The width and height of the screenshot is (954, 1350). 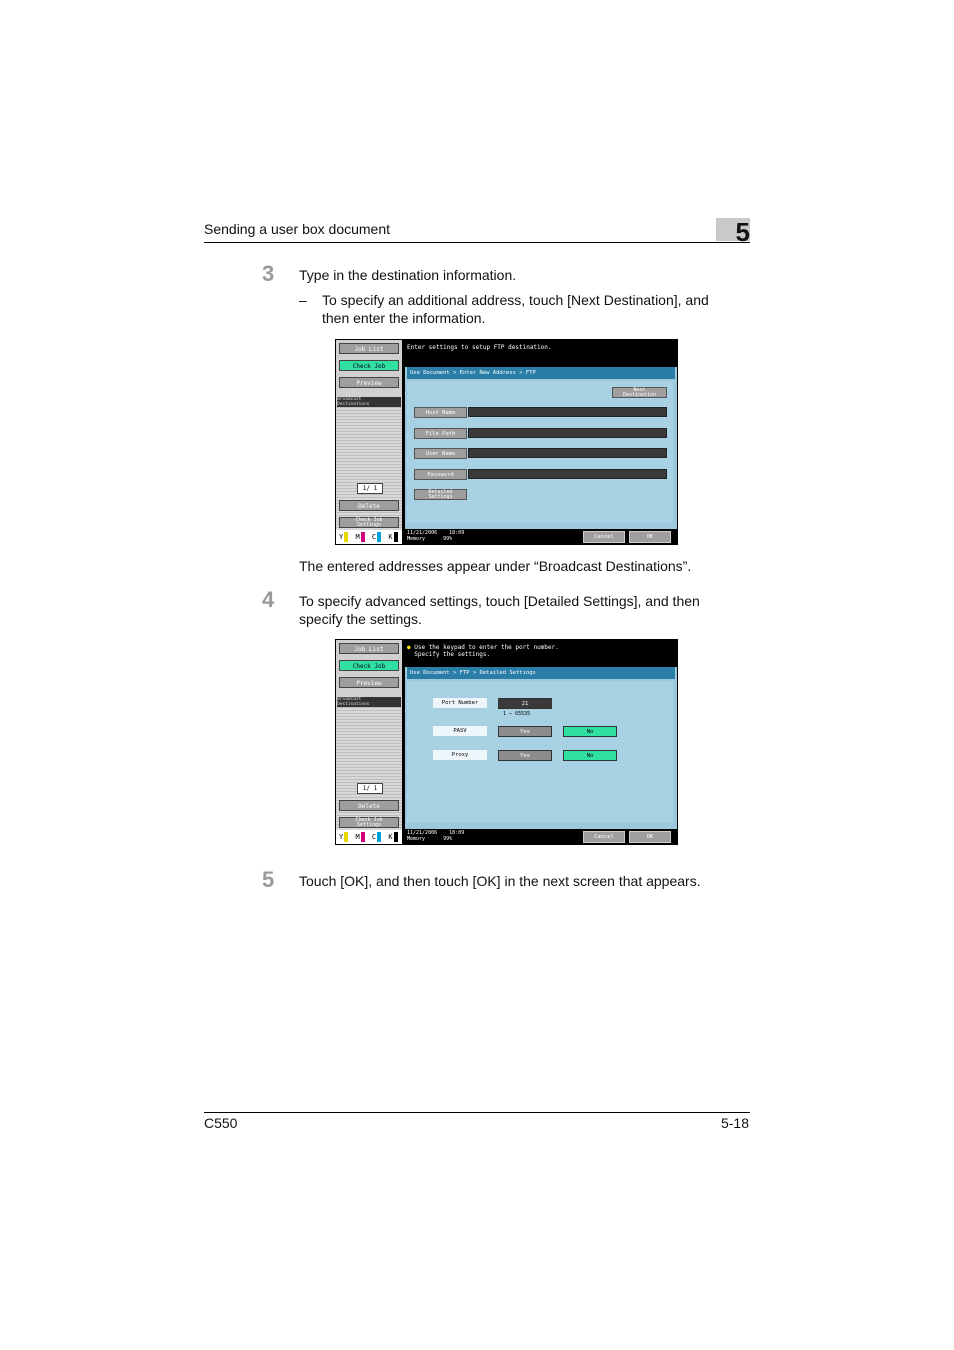 I want to click on detailed-settings-button: Detailed Settings, so click(x=440, y=494).